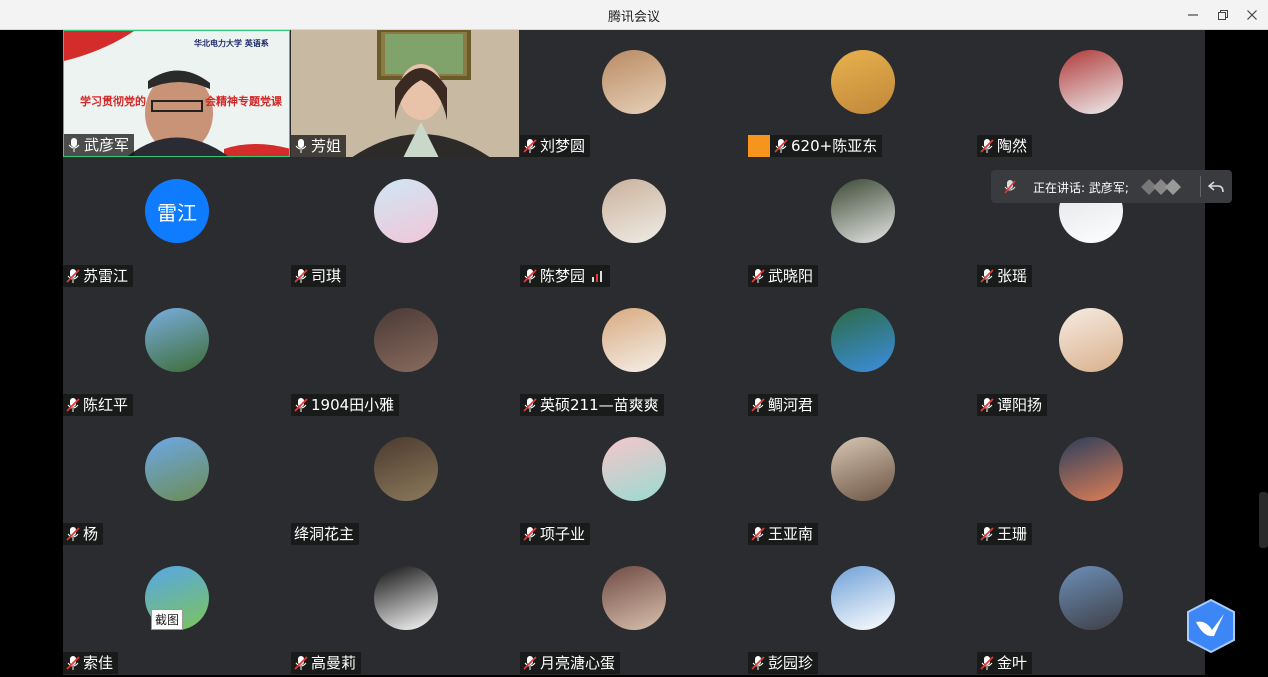  I want to click on participant-name-tag: 陶然, so click(1005, 146).